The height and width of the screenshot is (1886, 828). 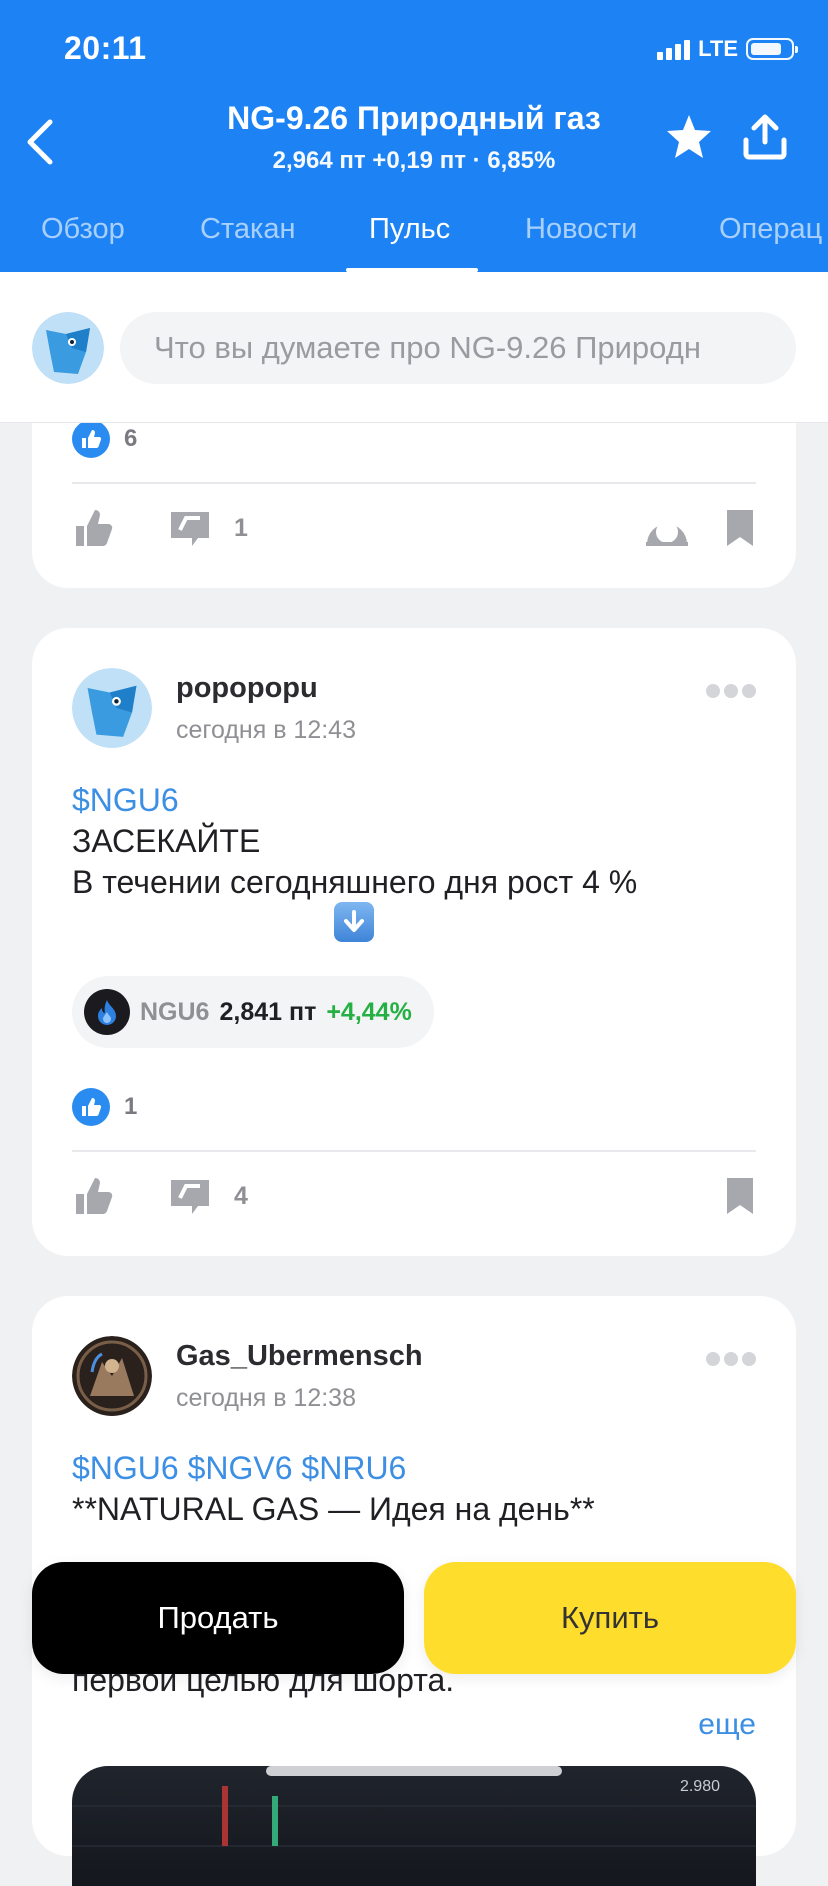 I want to click on author-name: Gas_Ubermensch, so click(x=299, y=1356).